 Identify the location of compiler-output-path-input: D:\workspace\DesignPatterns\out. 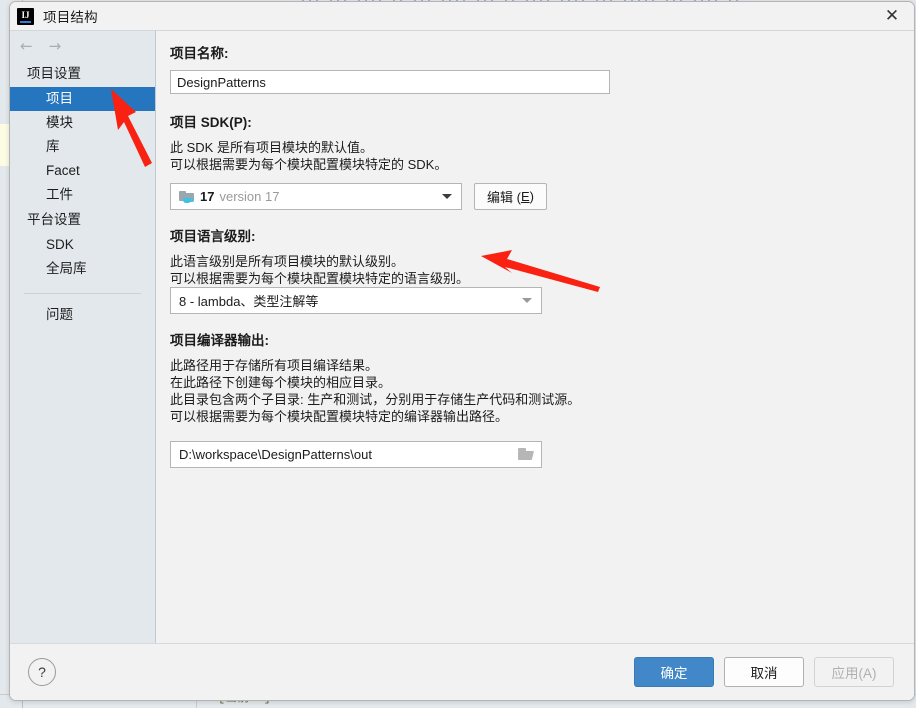
(356, 454).